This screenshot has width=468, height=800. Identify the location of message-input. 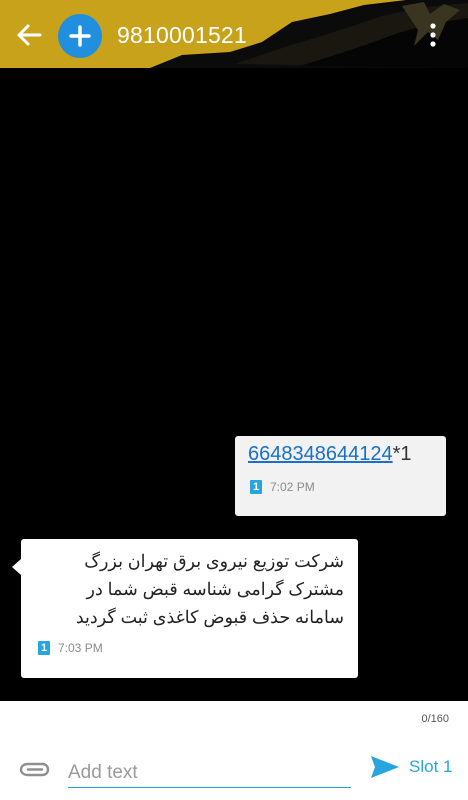
(209, 773).